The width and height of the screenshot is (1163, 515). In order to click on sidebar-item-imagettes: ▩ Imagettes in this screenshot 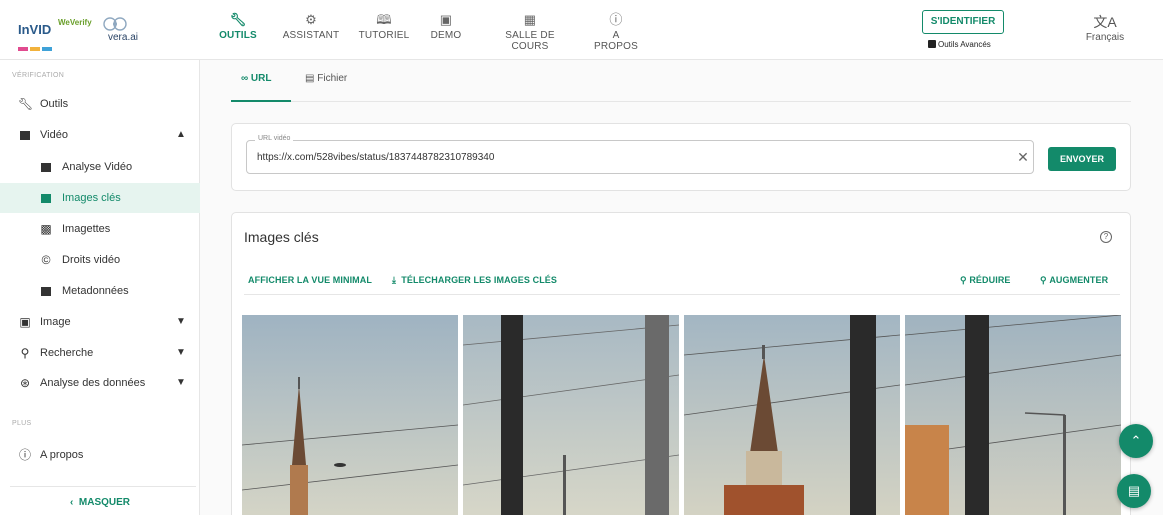, I will do `click(100, 229)`.